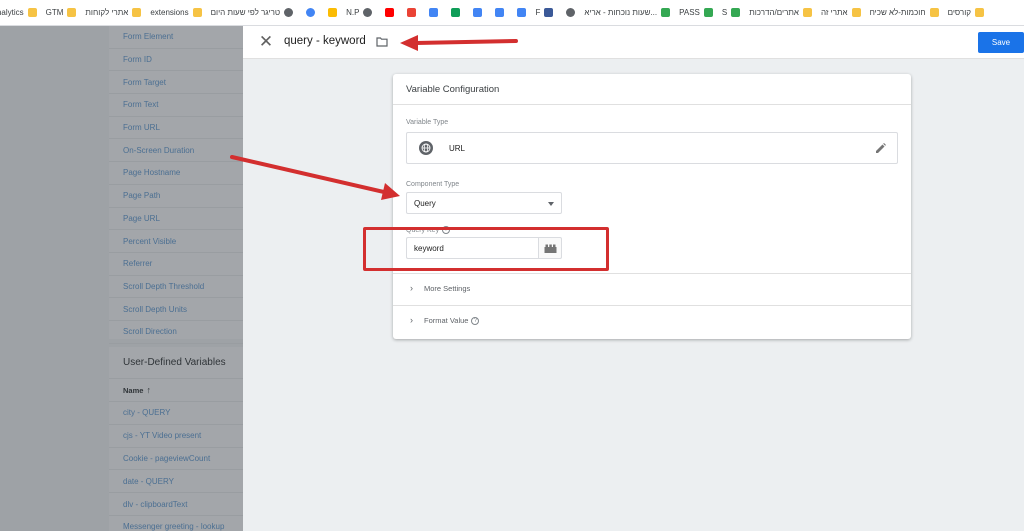 The height and width of the screenshot is (531, 1024). I want to click on green-square-icon, so click(736, 12).